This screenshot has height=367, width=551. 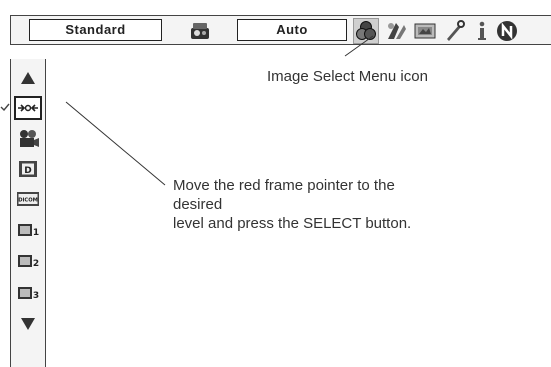 I want to click on image-1-icon: 1, so click(x=28, y=230).